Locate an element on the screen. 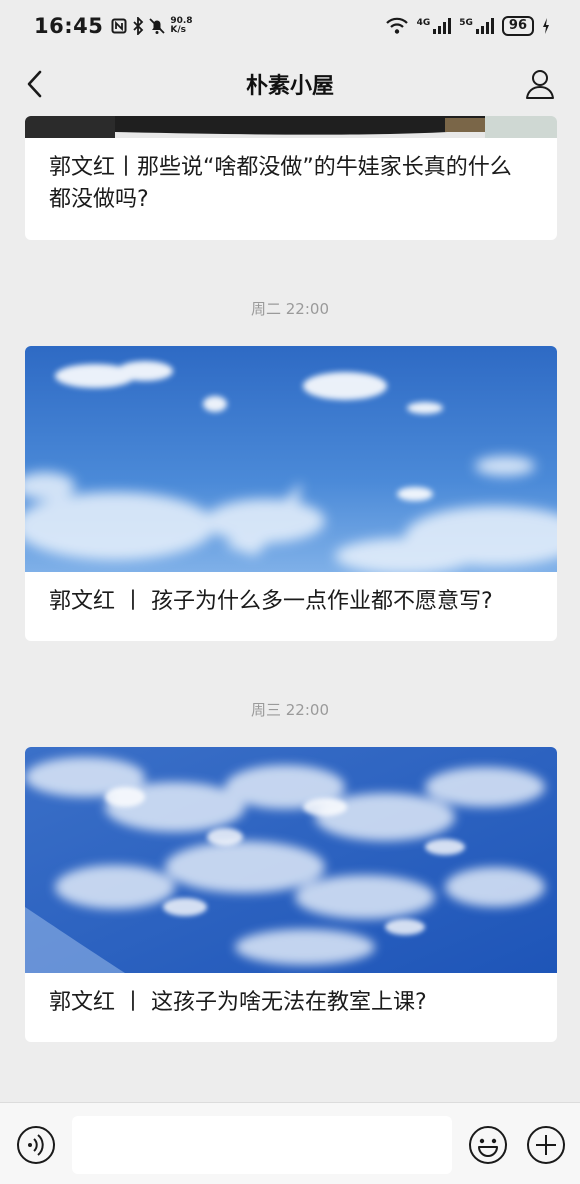  person-icon is located at coordinates (540, 84).